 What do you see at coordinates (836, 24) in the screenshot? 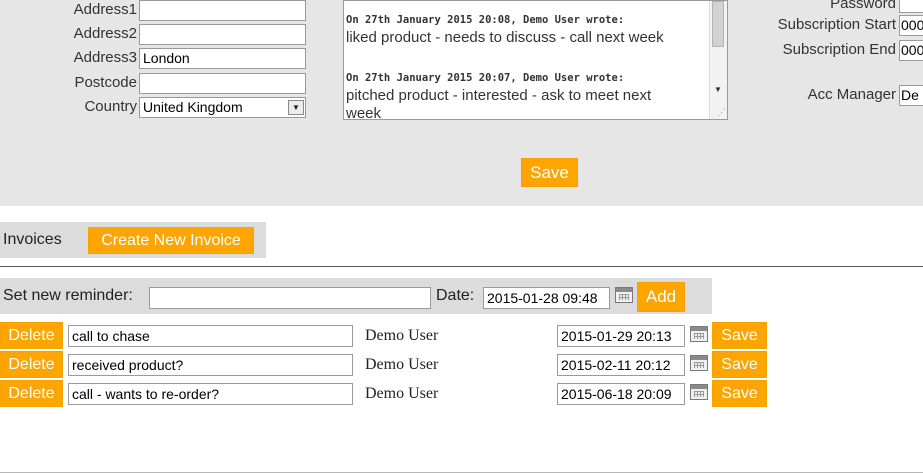
I see `subscription-start-label: Subscription Start` at bounding box center [836, 24].